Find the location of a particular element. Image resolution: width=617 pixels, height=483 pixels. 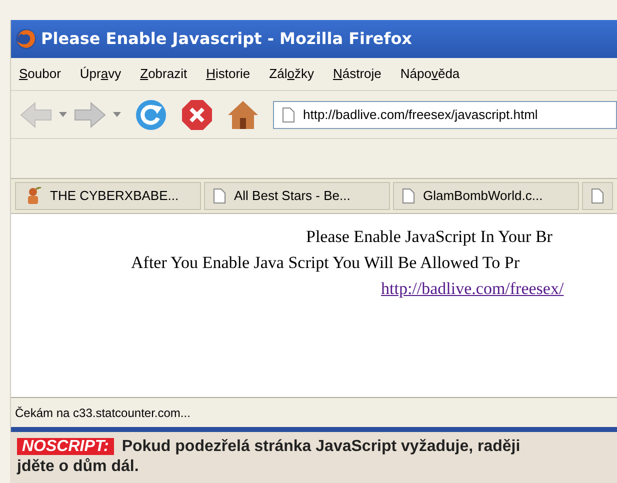

menu-item: Zobrazit is located at coordinates (164, 74).